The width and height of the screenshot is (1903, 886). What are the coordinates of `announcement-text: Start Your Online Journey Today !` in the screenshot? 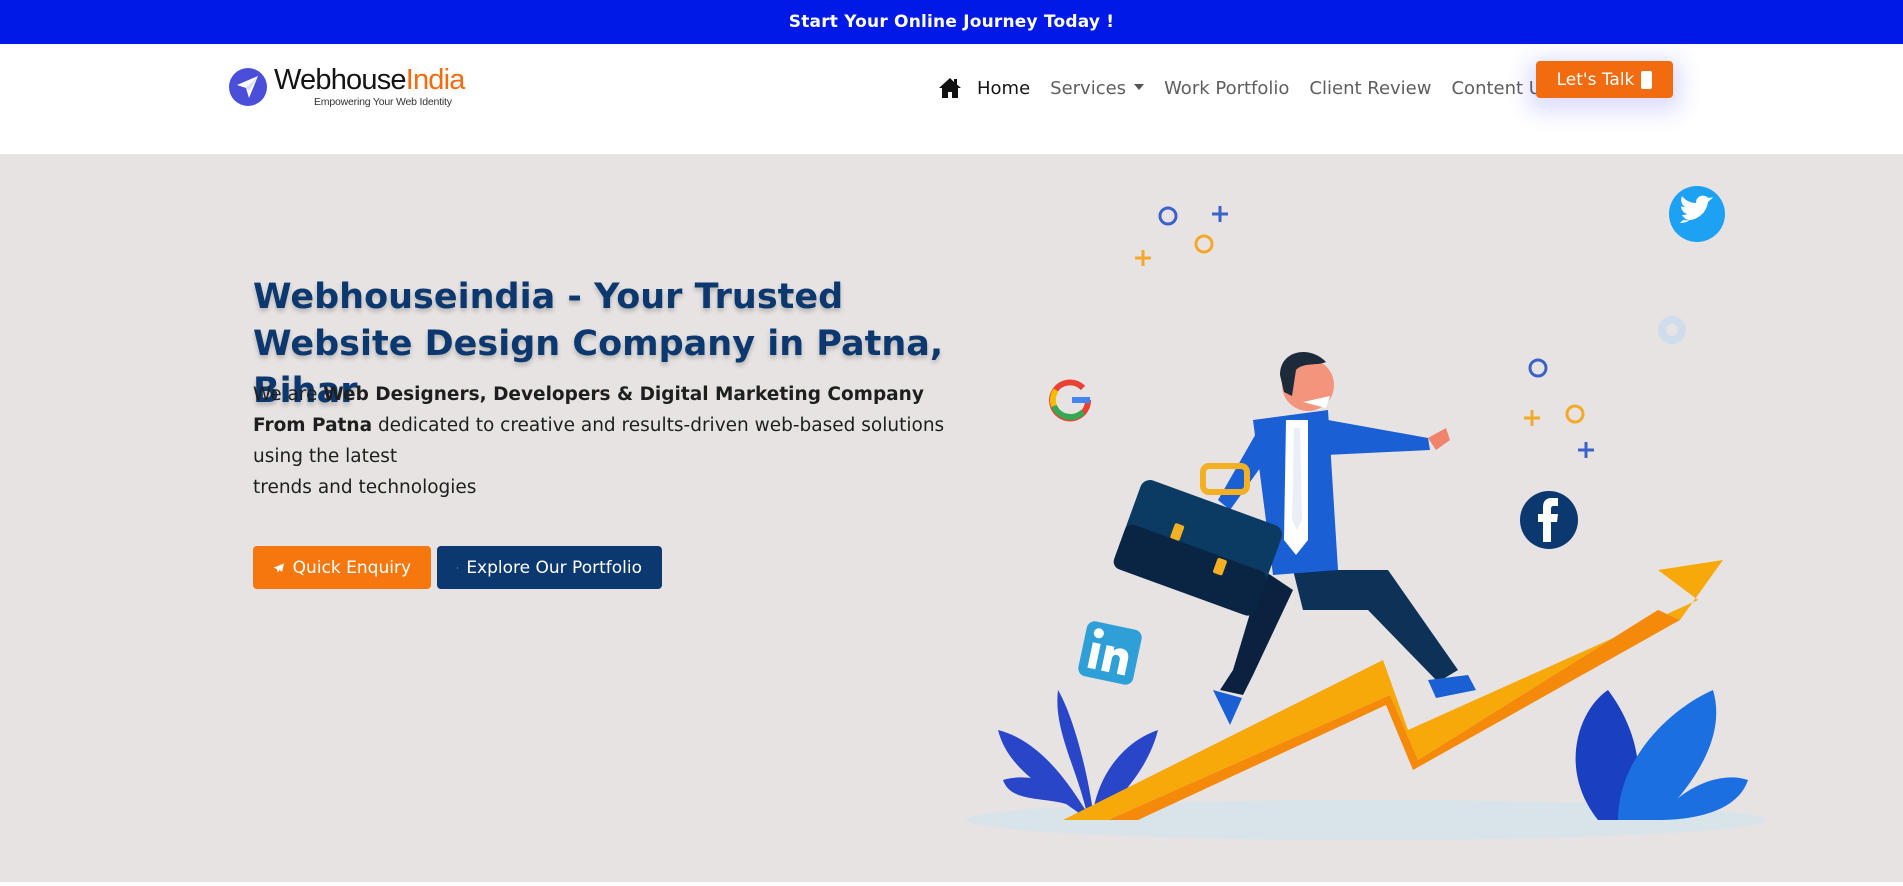 It's located at (951, 22).